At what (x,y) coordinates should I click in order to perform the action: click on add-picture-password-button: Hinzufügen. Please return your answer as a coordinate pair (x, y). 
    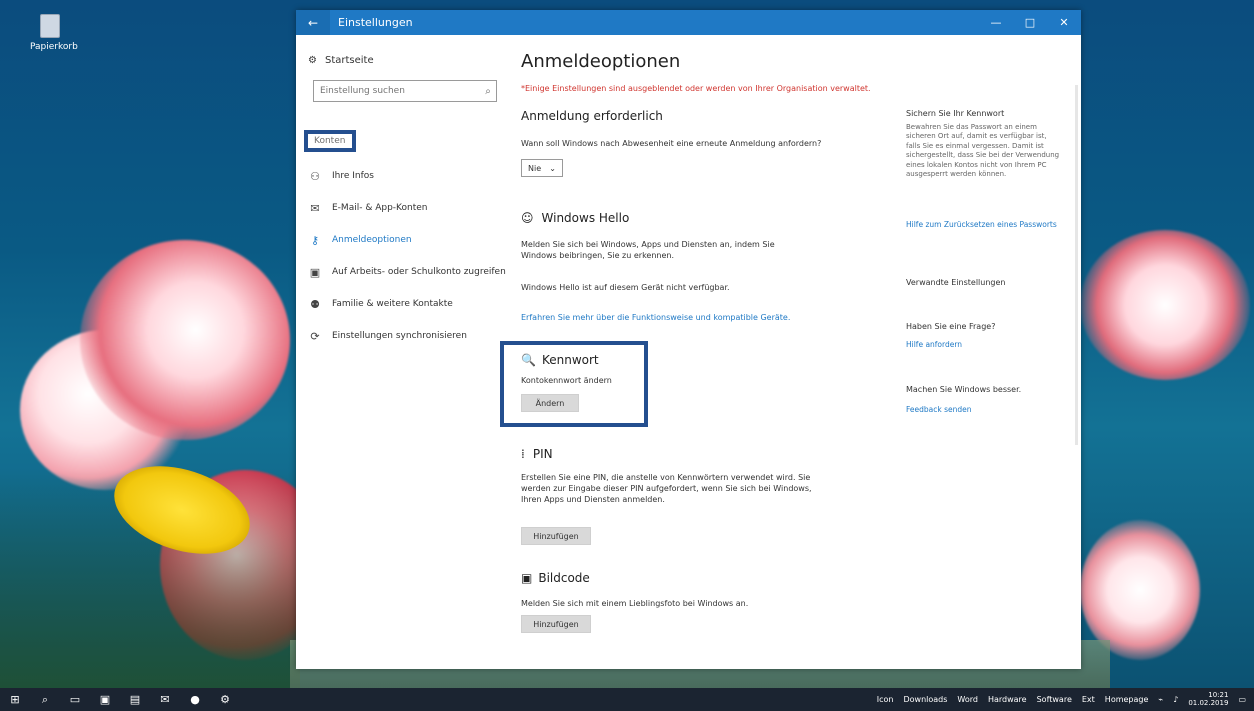
    Looking at the image, I should click on (556, 624).